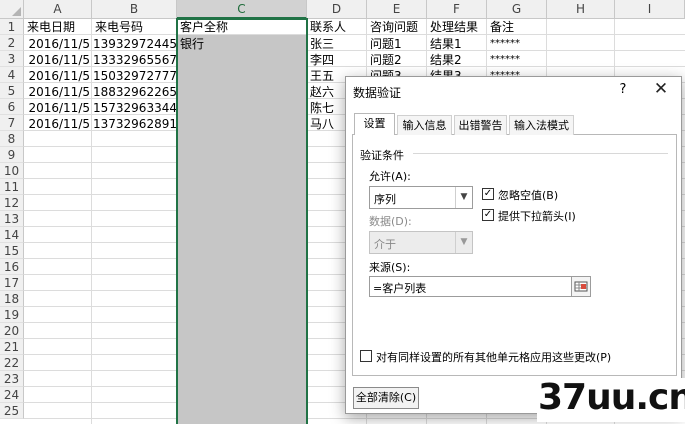 The height and width of the screenshot is (424, 685). I want to click on data-label: 数据(D):, so click(390, 221).